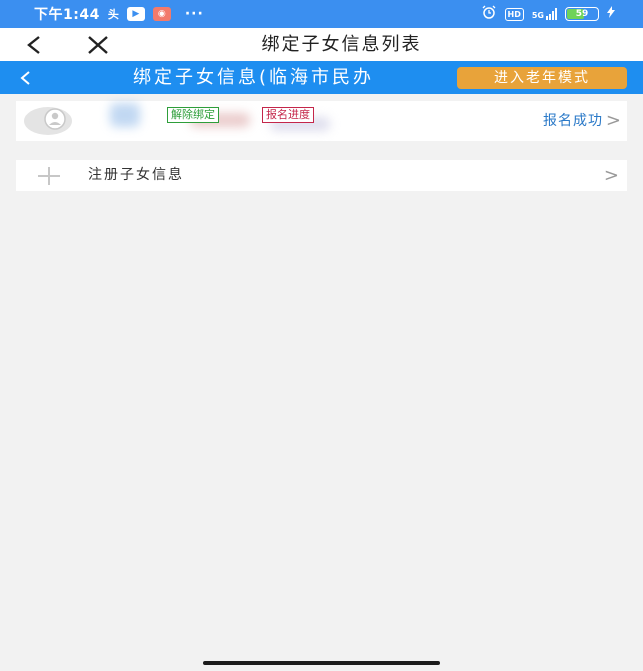  Describe the element at coordinates (136, 175) in the screenshot. I see `register-child-label: 注册子女信息` at that location.